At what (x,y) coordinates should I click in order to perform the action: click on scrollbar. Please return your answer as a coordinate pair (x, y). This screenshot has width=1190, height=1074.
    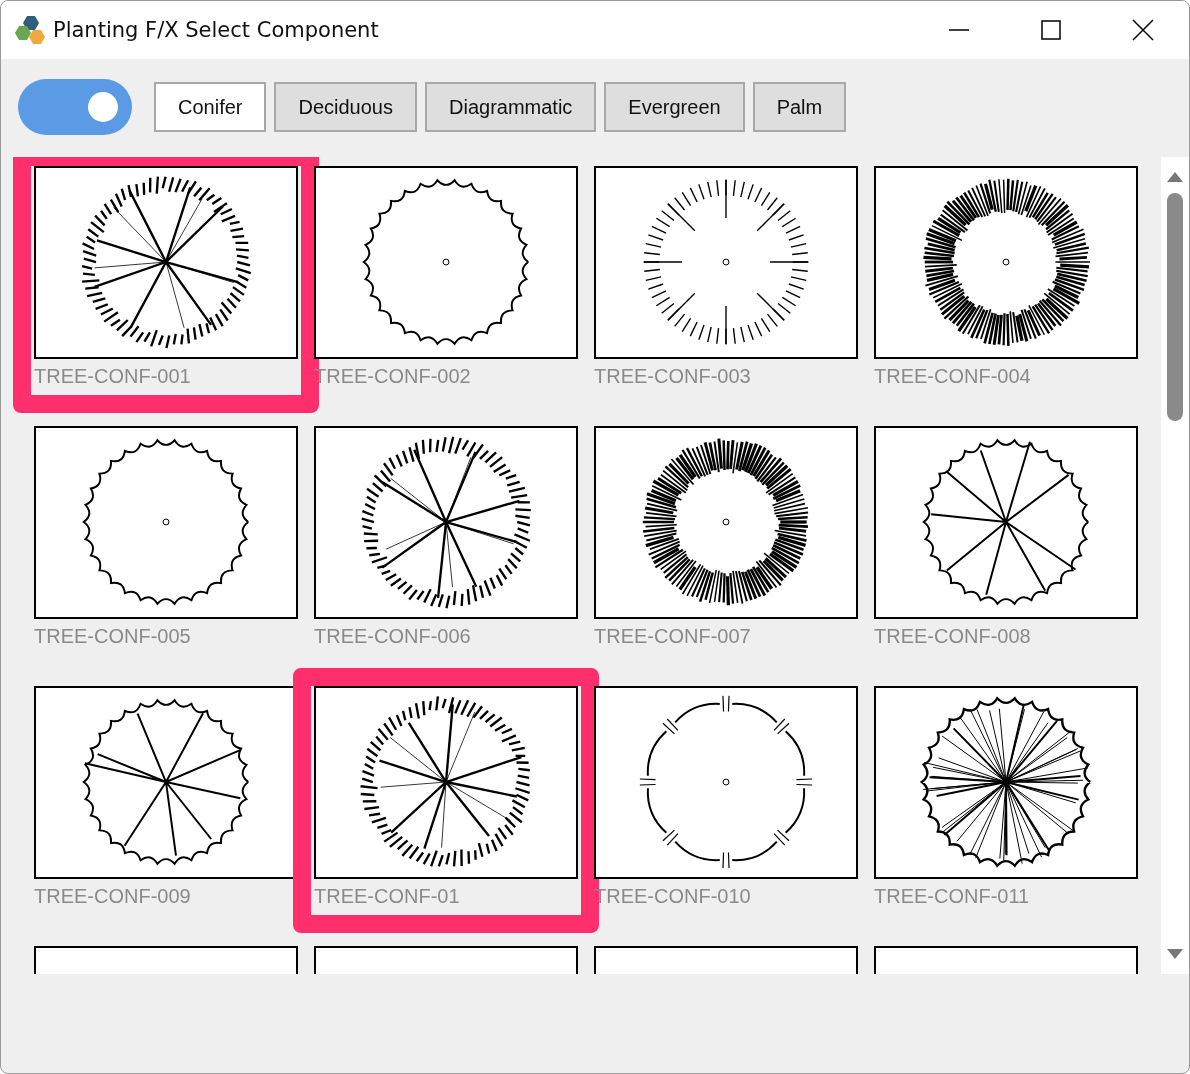
    Looking at the image, I should click on (1175, 565).